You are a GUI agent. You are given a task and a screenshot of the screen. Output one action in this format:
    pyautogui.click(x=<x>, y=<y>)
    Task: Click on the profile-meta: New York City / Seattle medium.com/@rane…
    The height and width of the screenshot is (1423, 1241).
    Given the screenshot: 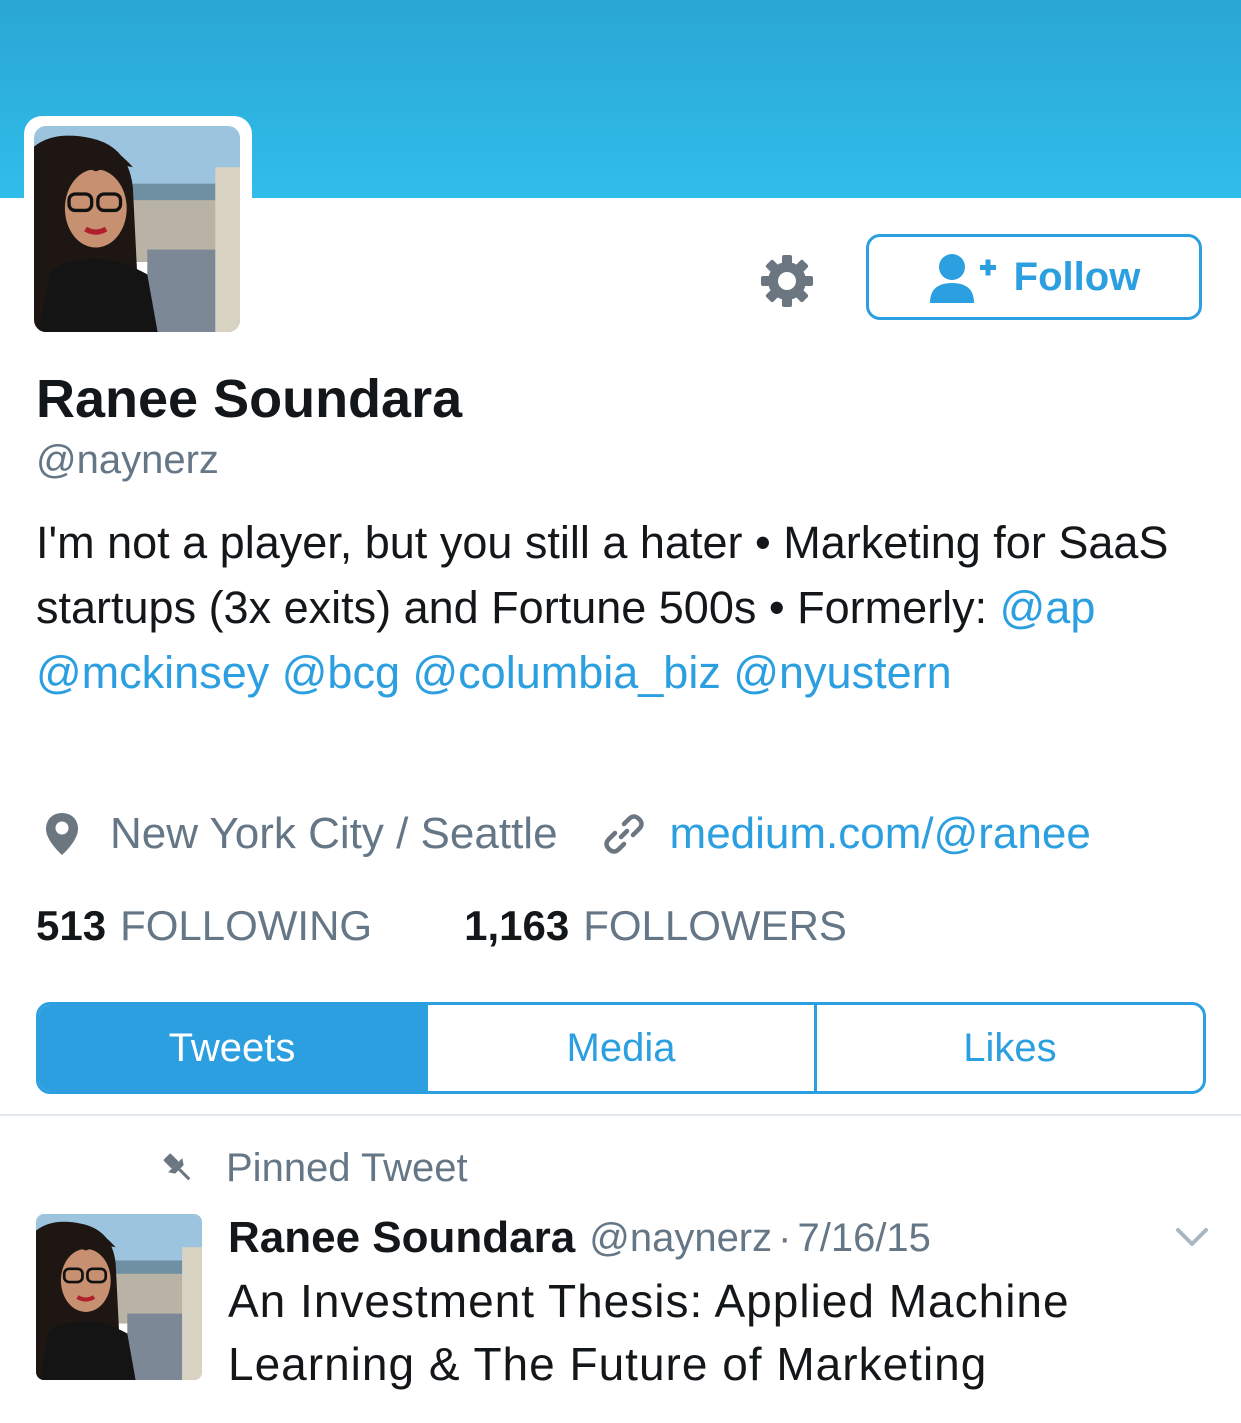 What is the action you would take?
    pyautogui.click(x=634, y=834)
    